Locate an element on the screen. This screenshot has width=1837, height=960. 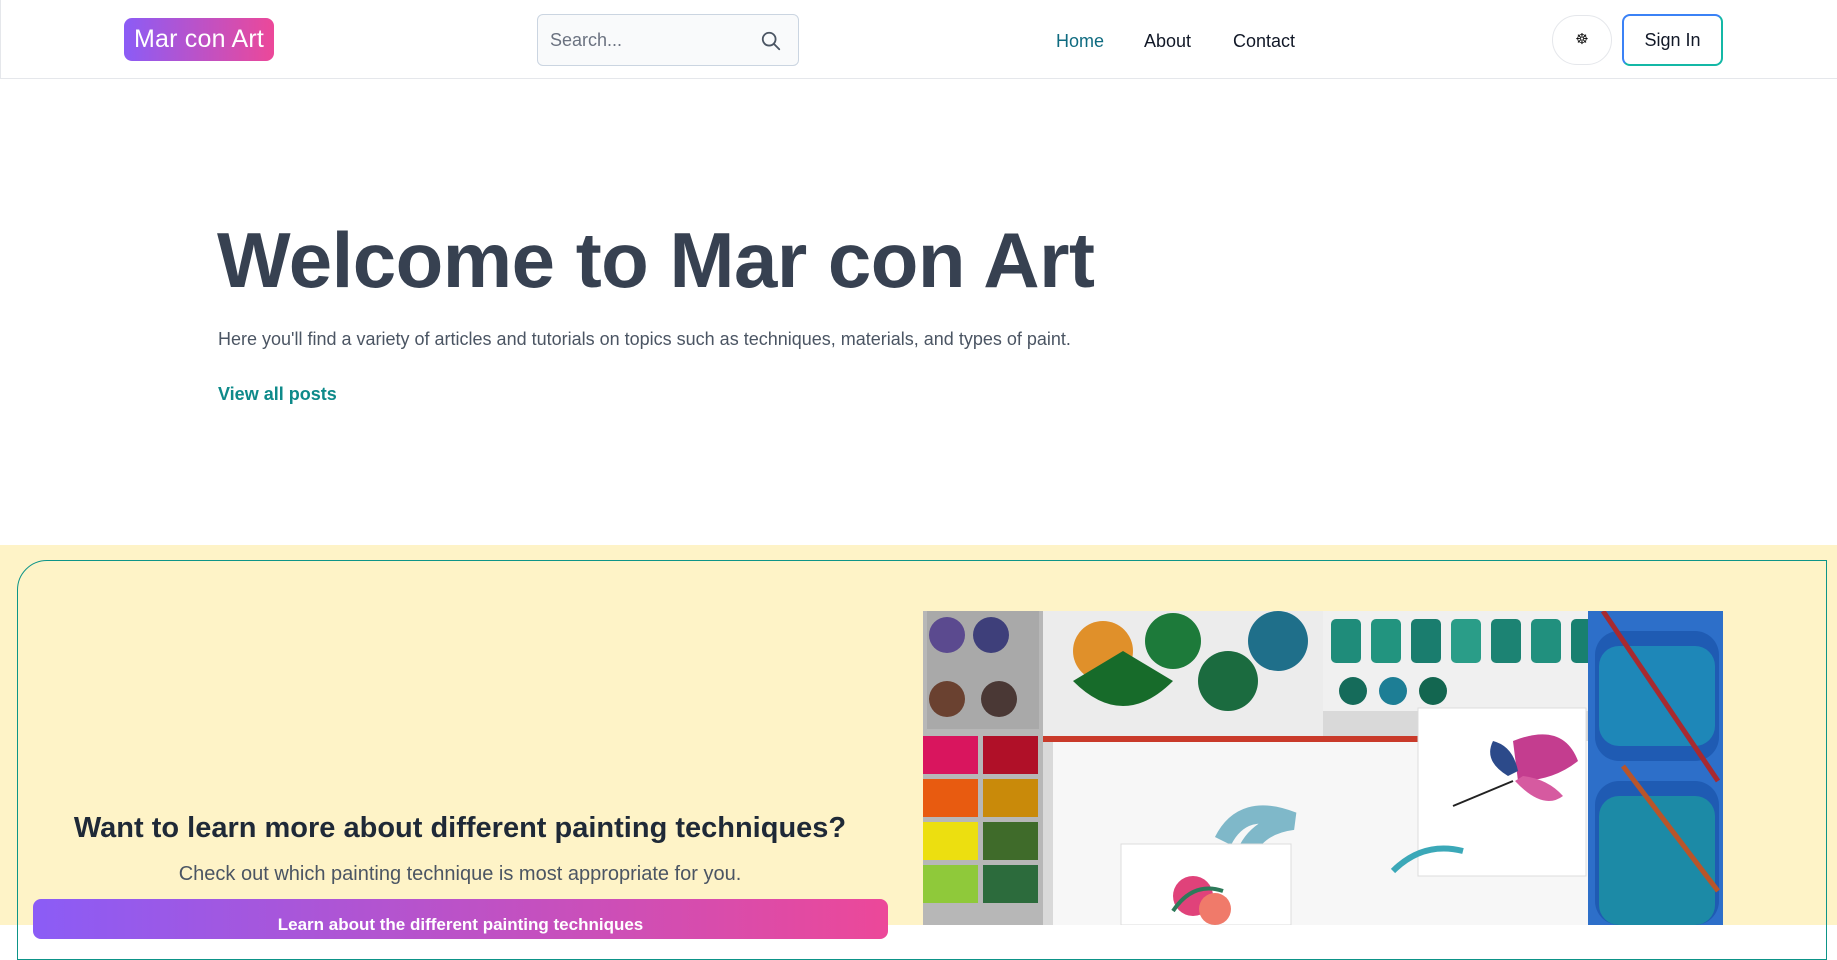
theme-toggle-button: ☸ is located at coordinates (1582, 40).